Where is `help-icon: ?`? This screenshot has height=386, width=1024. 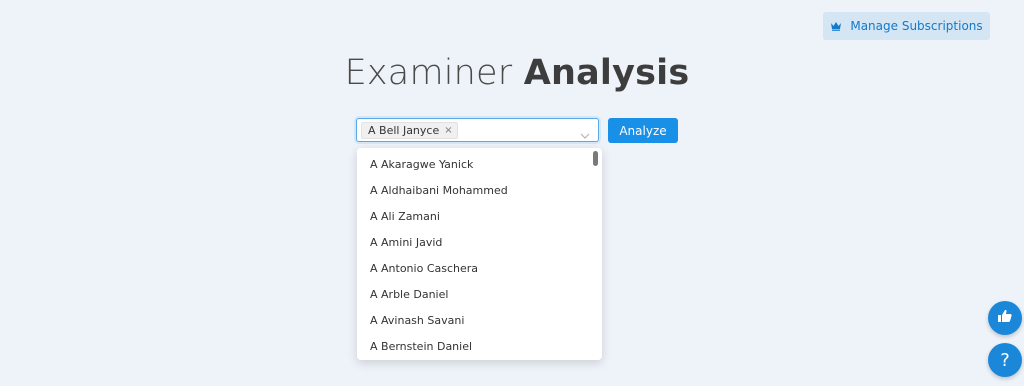
help-icon: ? is located at coordinates (1005, 360).